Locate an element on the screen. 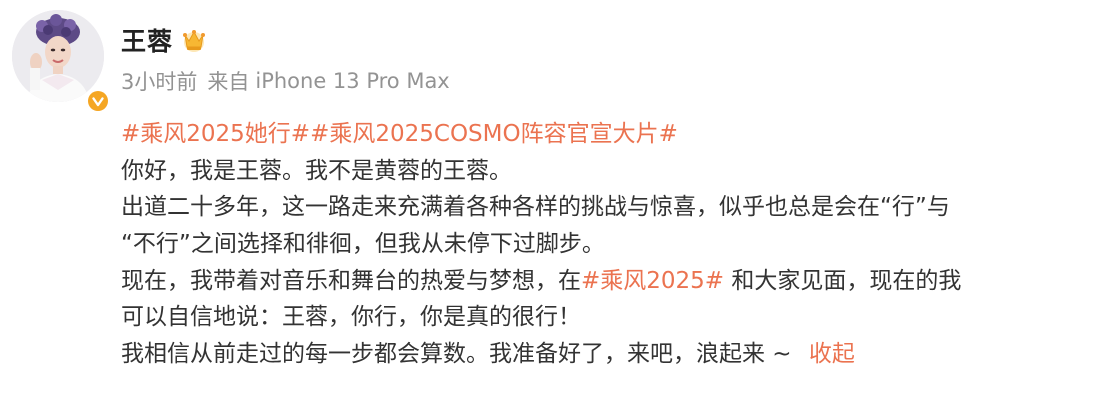  post-text-segment: 现在，我带着对音乐和舞台的热爱与梦想，在 is located at coordinates (351, 280).